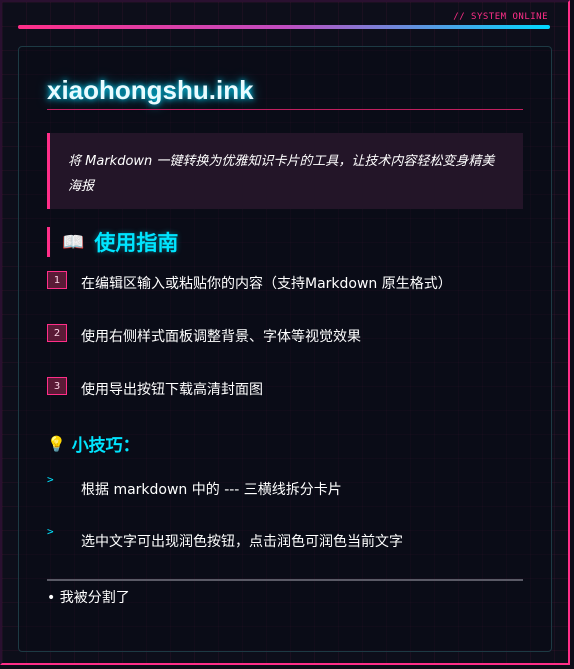 The height and width of the screenshot is (669, 574). What do you see at coordinates (281, 174) in the screenshot?
I see `intro-text: 将 Markdown 一键转换为优雅知识卡片的工具，让技术内容轻松变身精美海报` at bounding box center [281, 174].